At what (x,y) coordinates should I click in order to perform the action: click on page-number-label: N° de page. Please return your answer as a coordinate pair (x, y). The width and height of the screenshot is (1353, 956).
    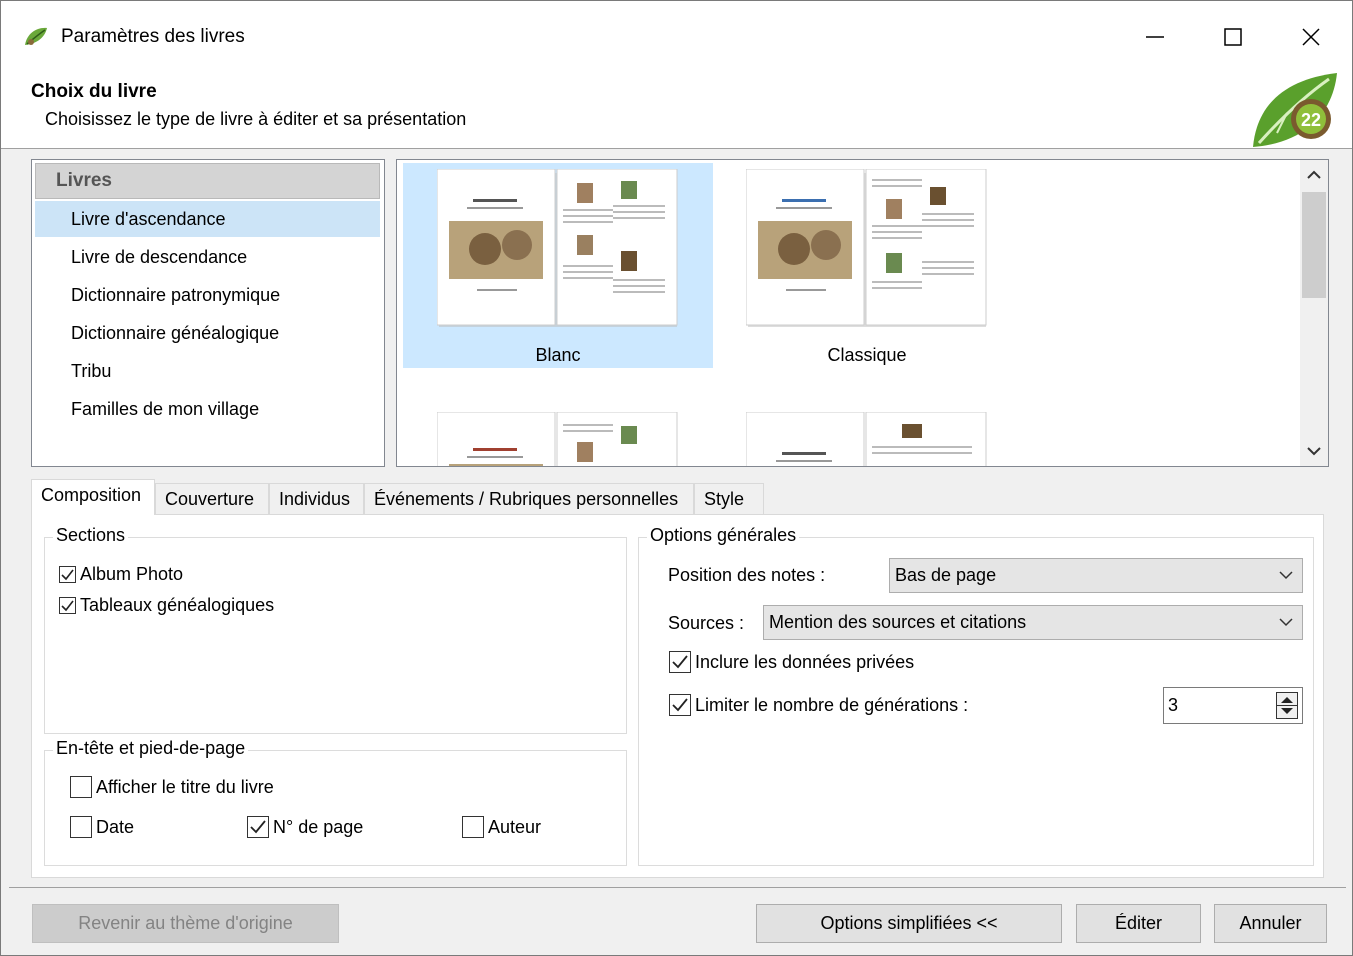
    Looking at the image, I should click on (318, 826).